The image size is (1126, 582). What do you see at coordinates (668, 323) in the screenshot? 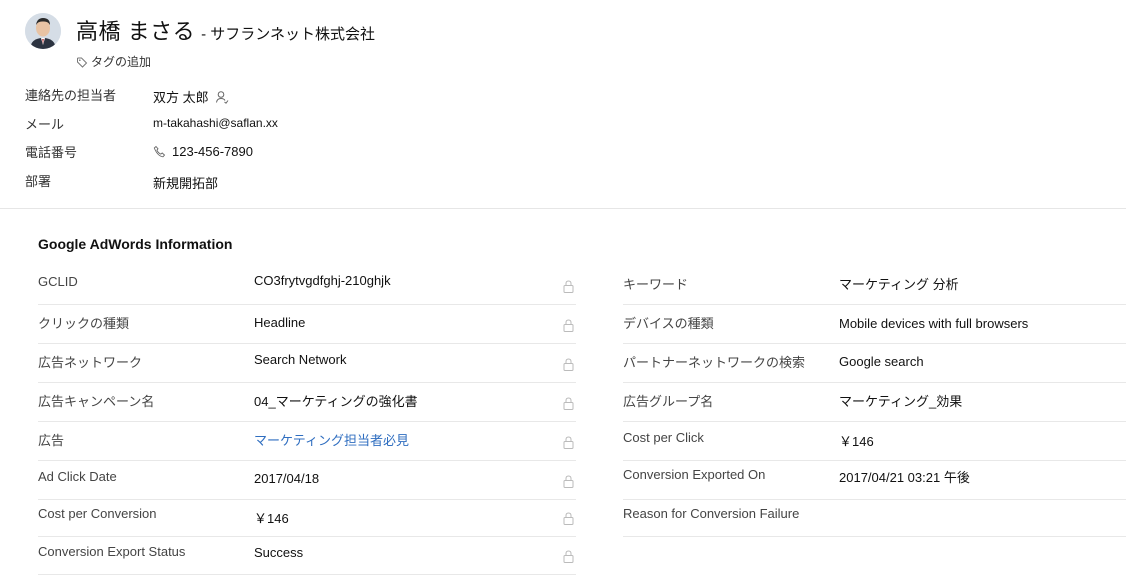
I see `field-label: デバイスの種類` at bounding box center [668, 323].